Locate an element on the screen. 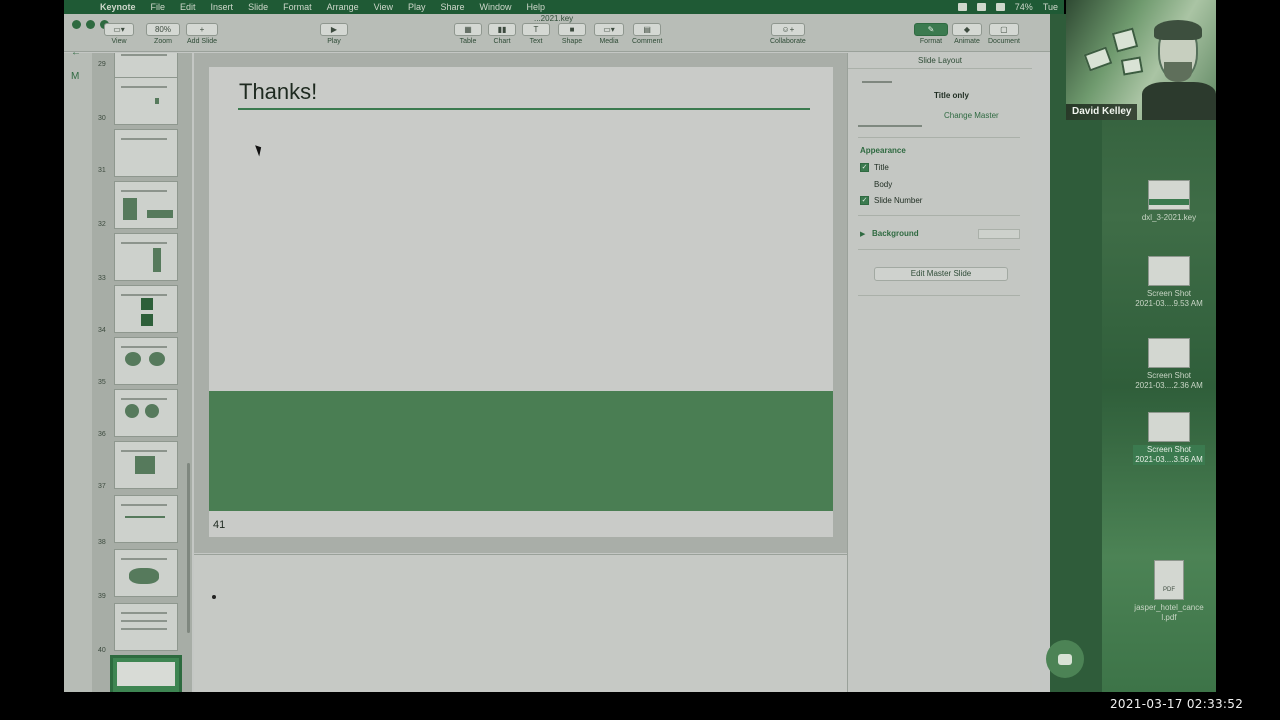 This screenshot has width=1280, height=720. mail-icon: M is located at coordinates (77, 76).